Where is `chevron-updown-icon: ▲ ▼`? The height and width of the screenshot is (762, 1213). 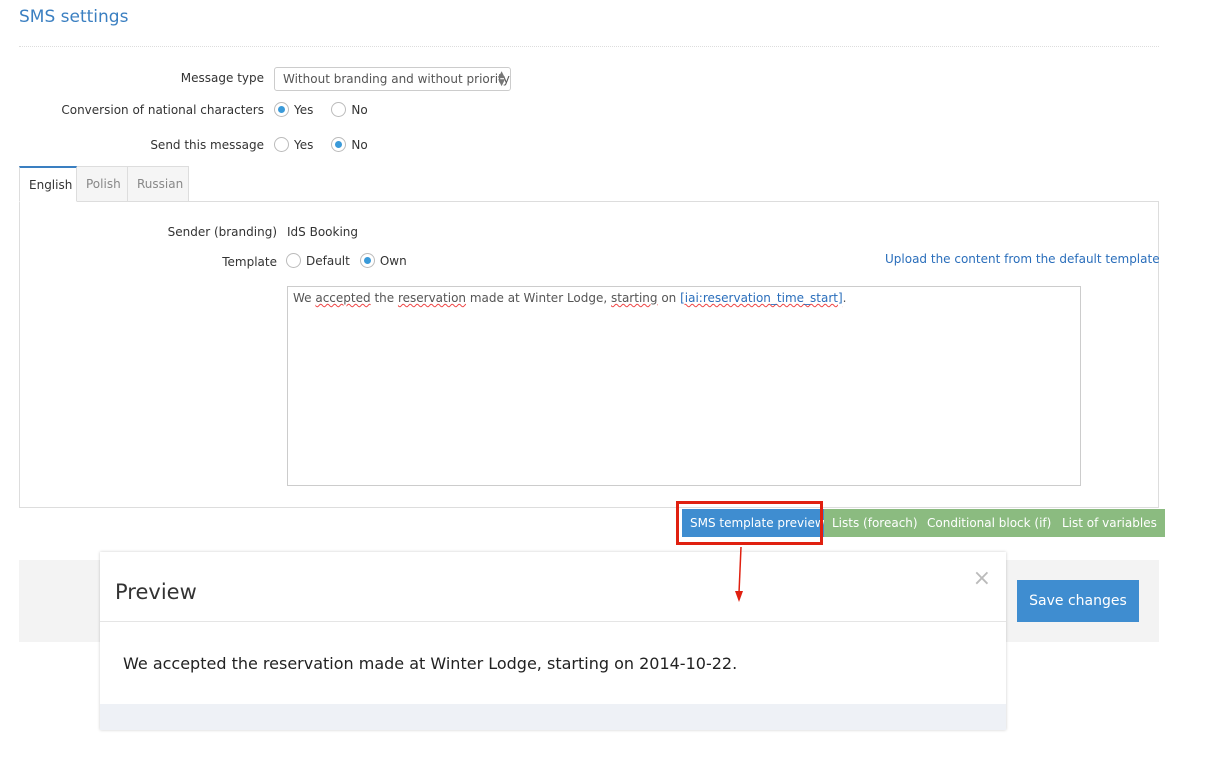
chevron-updown-icon: ▲ ▼ is located at coordinates (501, 79).